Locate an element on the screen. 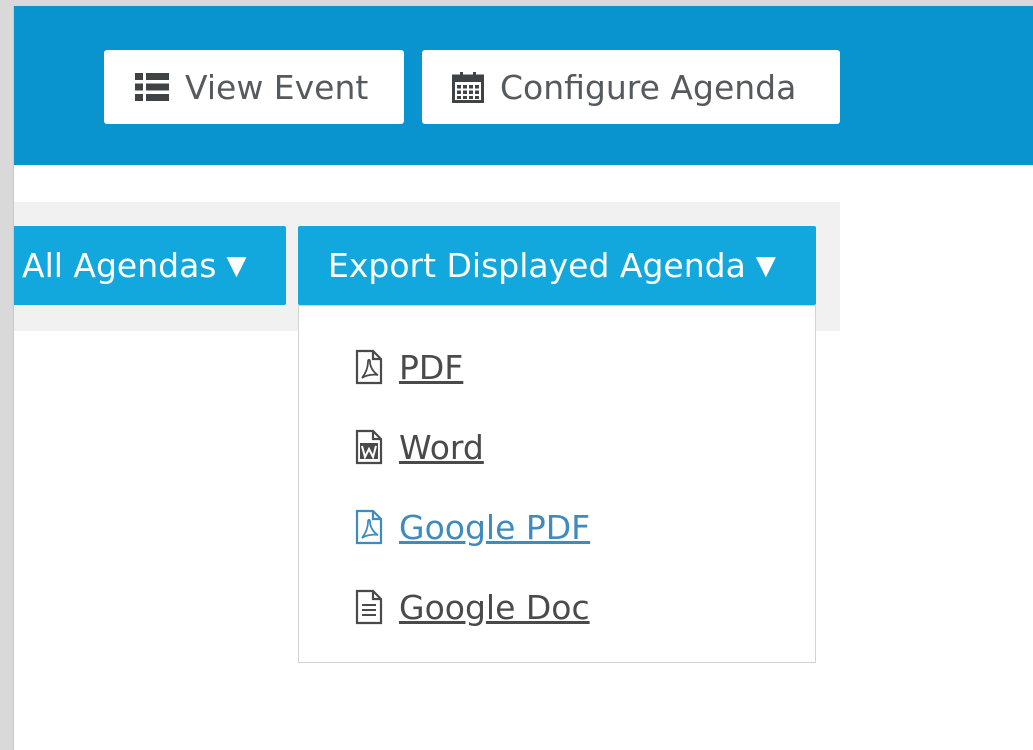 The image size is (1033, 750). export-google-doc-label: Google Doc is located at coordinates (494, 607).